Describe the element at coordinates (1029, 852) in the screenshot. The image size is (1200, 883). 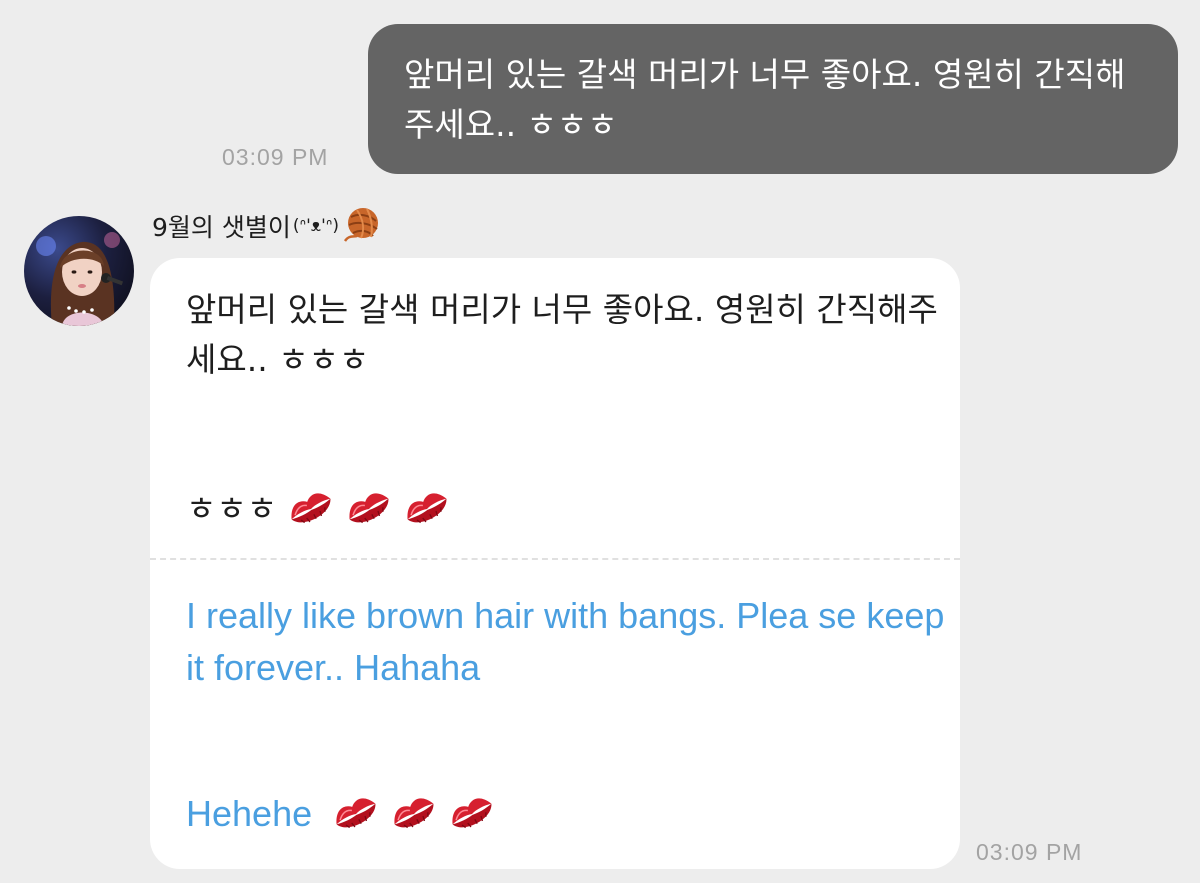
I see `received-message-time: 03:09 PM` at that location.